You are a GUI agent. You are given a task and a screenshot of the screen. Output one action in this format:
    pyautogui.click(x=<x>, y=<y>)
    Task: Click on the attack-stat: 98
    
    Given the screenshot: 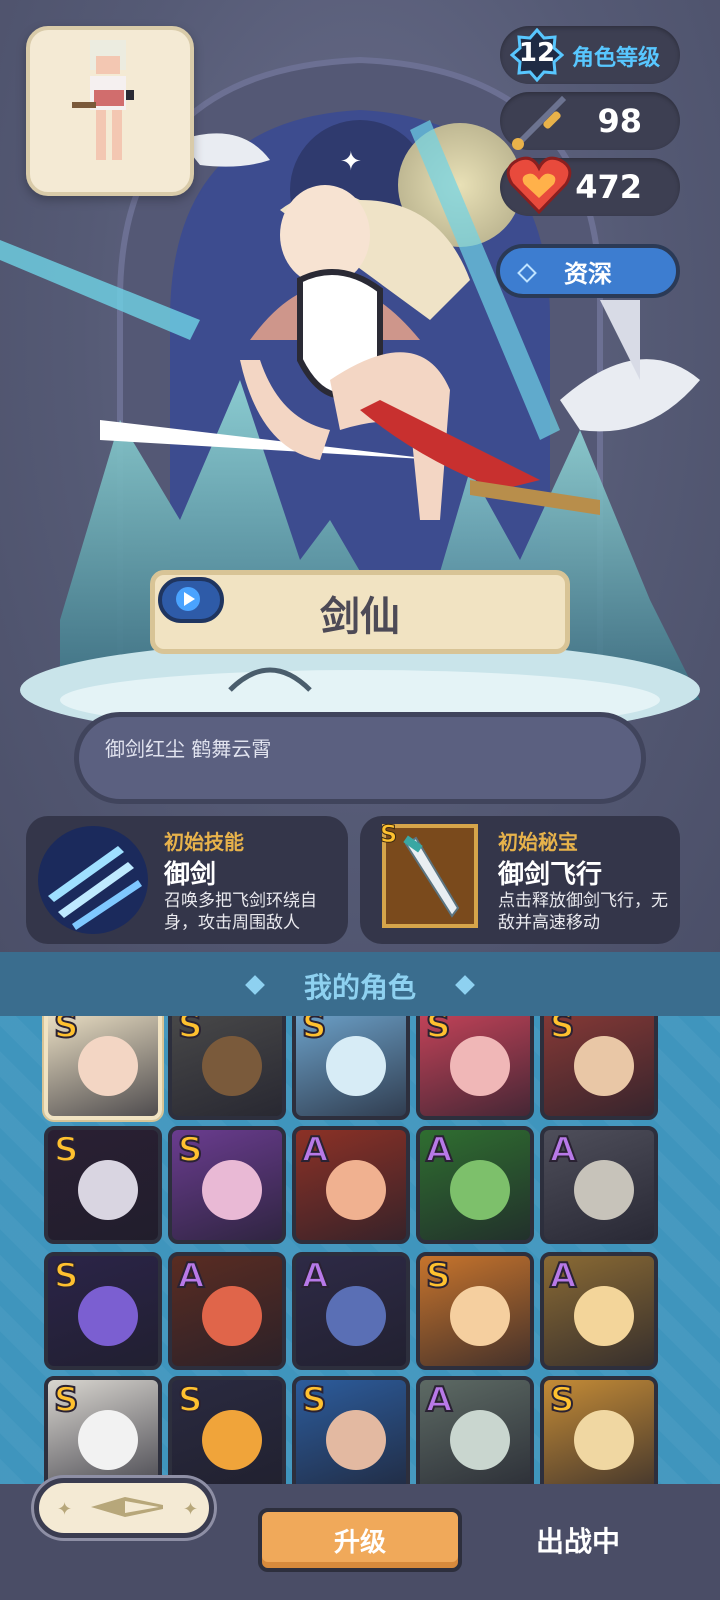 What is the action you would take?
    pyautogui.click(x=590, y=121)
    